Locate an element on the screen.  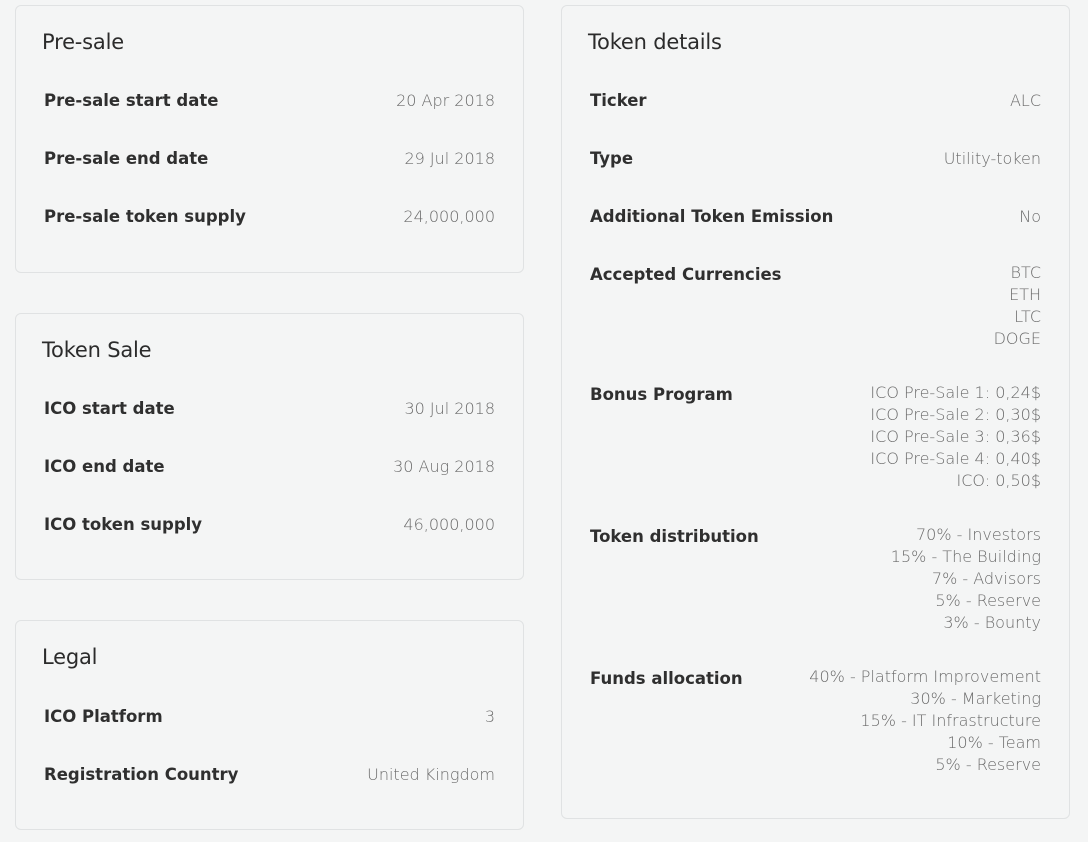
currency-item: DOGE is located at coordinates (1017, 338).